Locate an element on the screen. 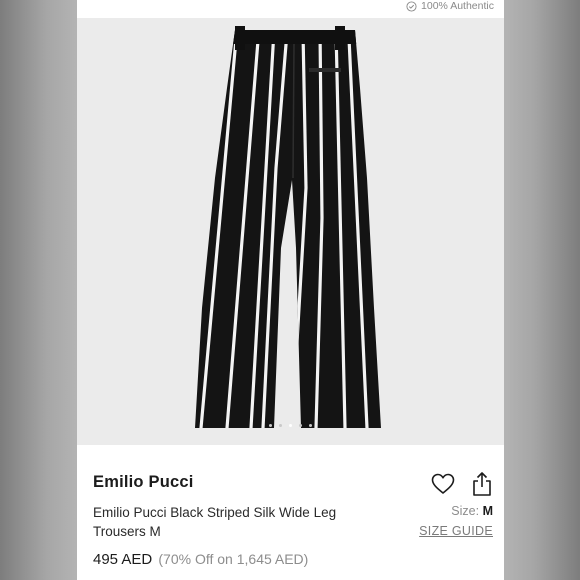 This screenshot has width=580, height=580. authentic-badge: 100% Authentic is located at coordinates (450, 6).